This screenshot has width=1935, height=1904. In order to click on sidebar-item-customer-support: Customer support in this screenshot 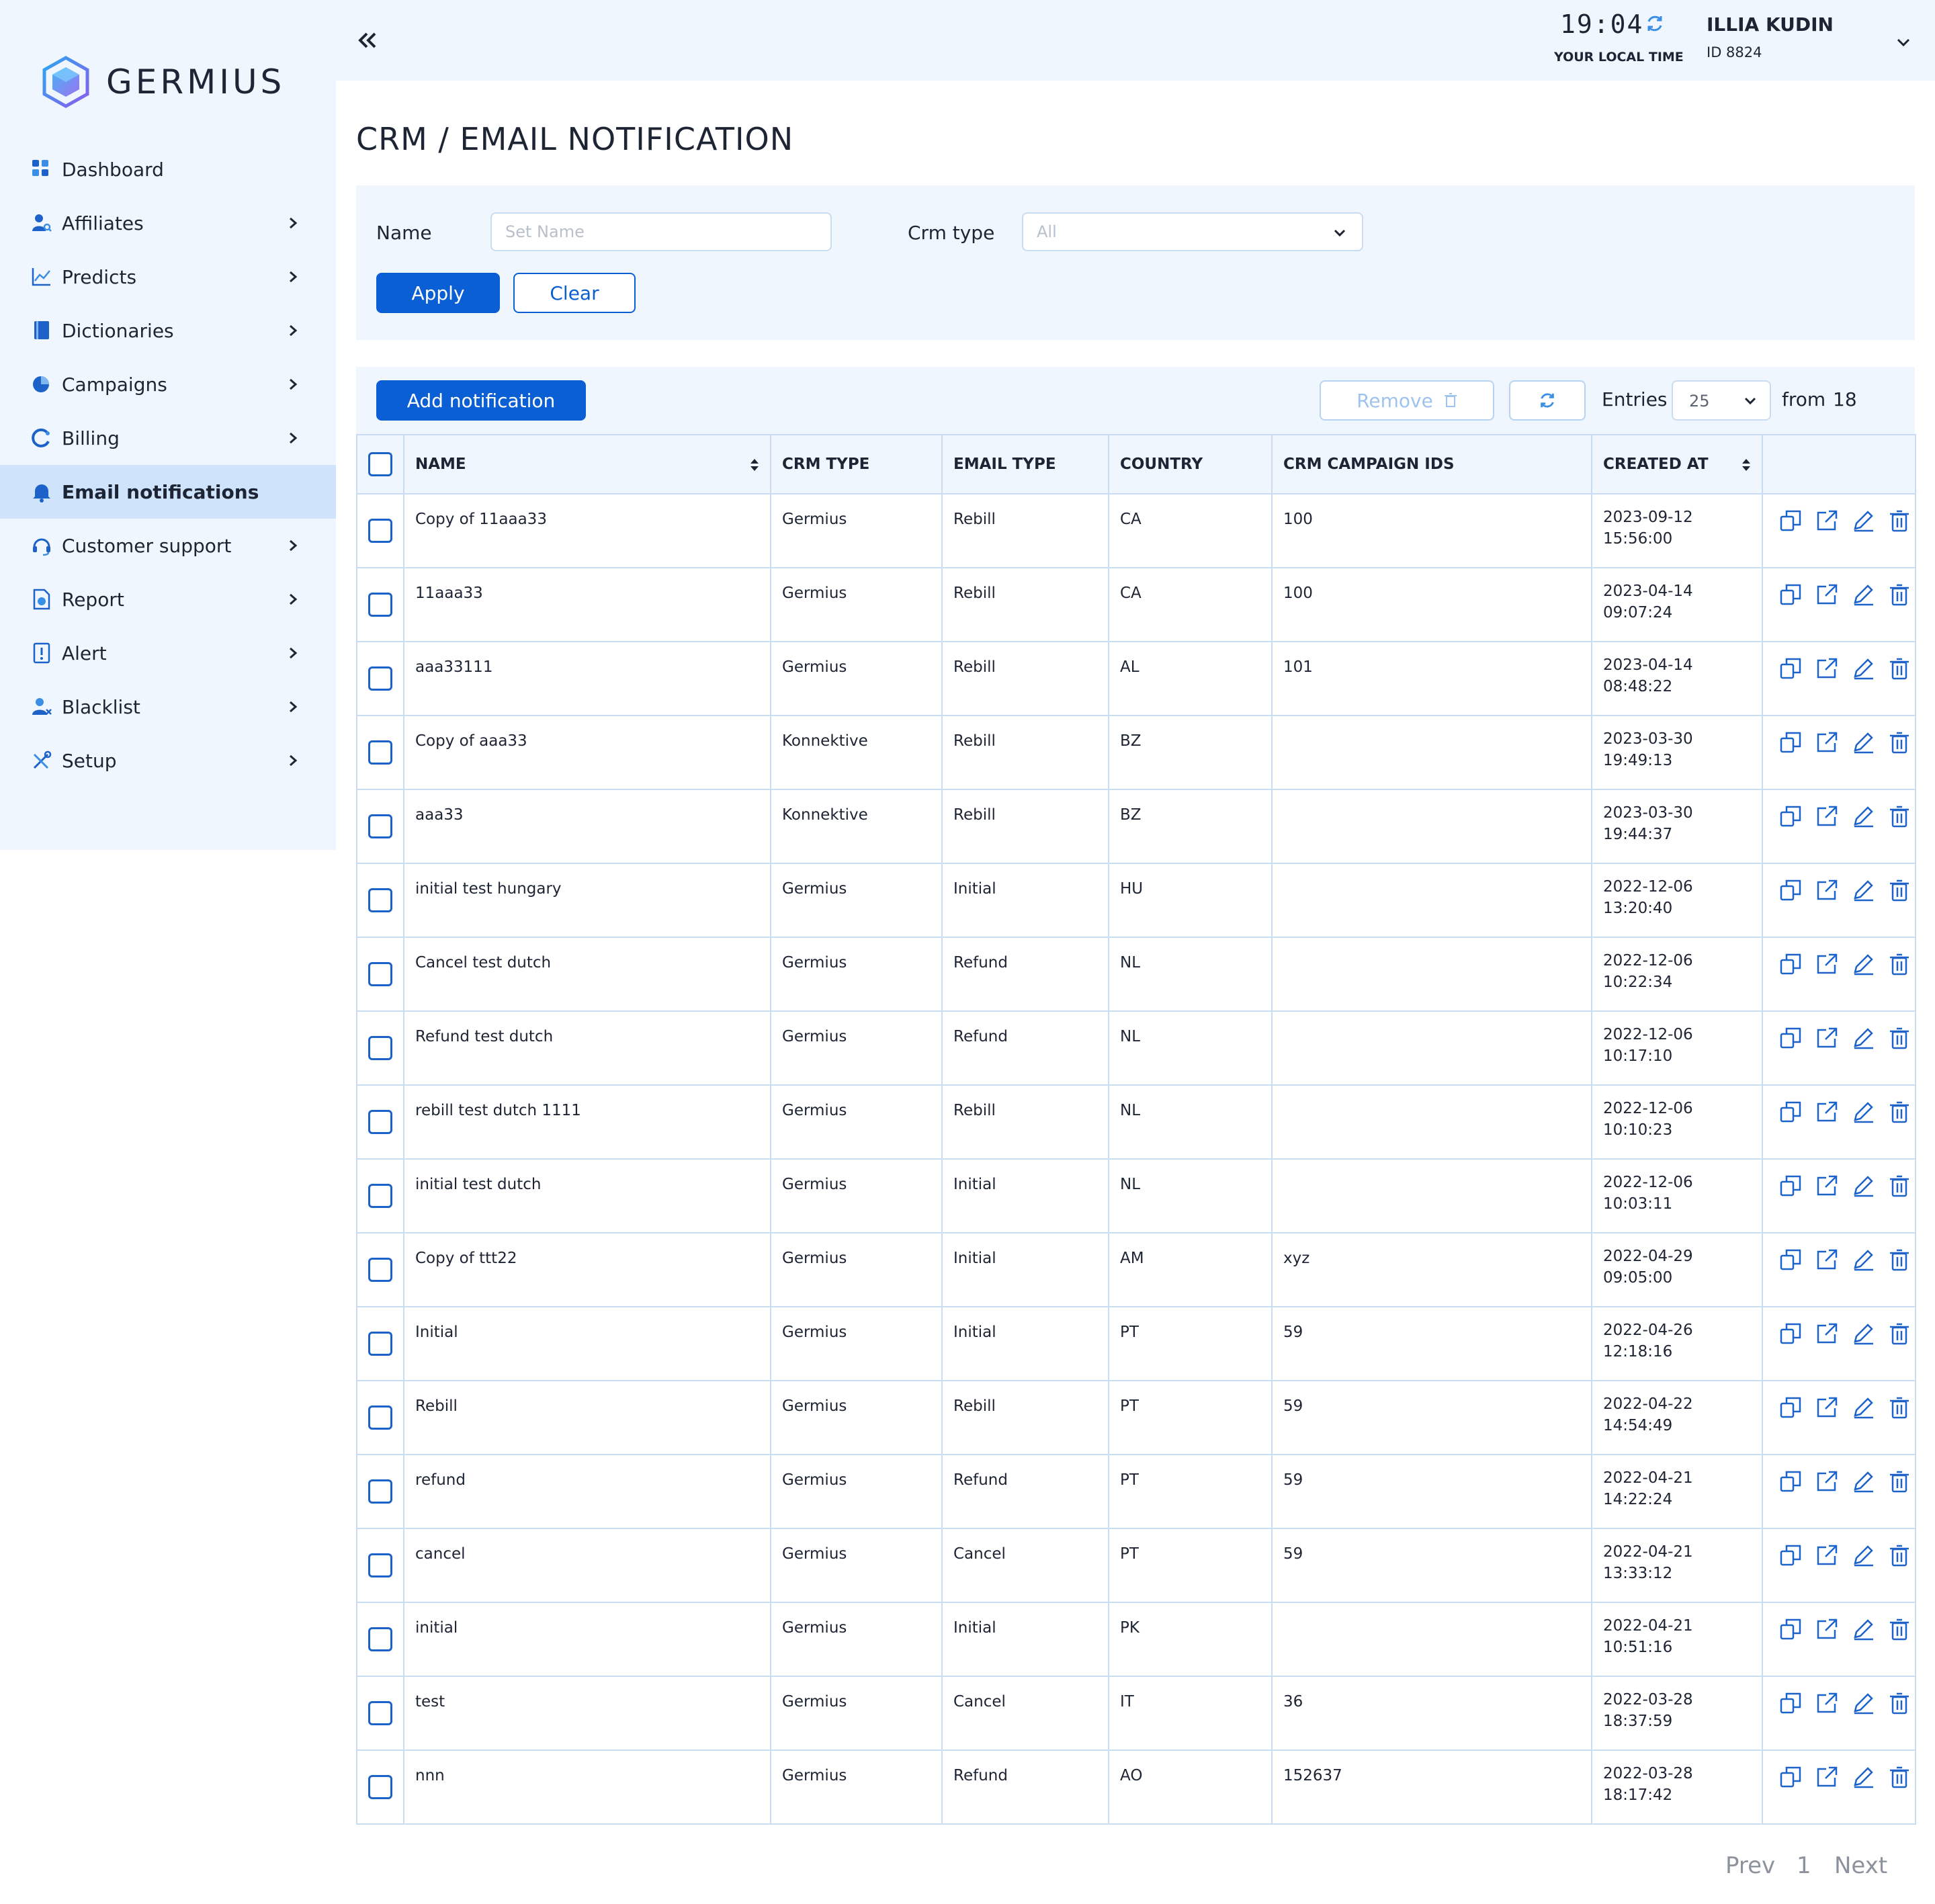, I will do `click(168, 546)`.